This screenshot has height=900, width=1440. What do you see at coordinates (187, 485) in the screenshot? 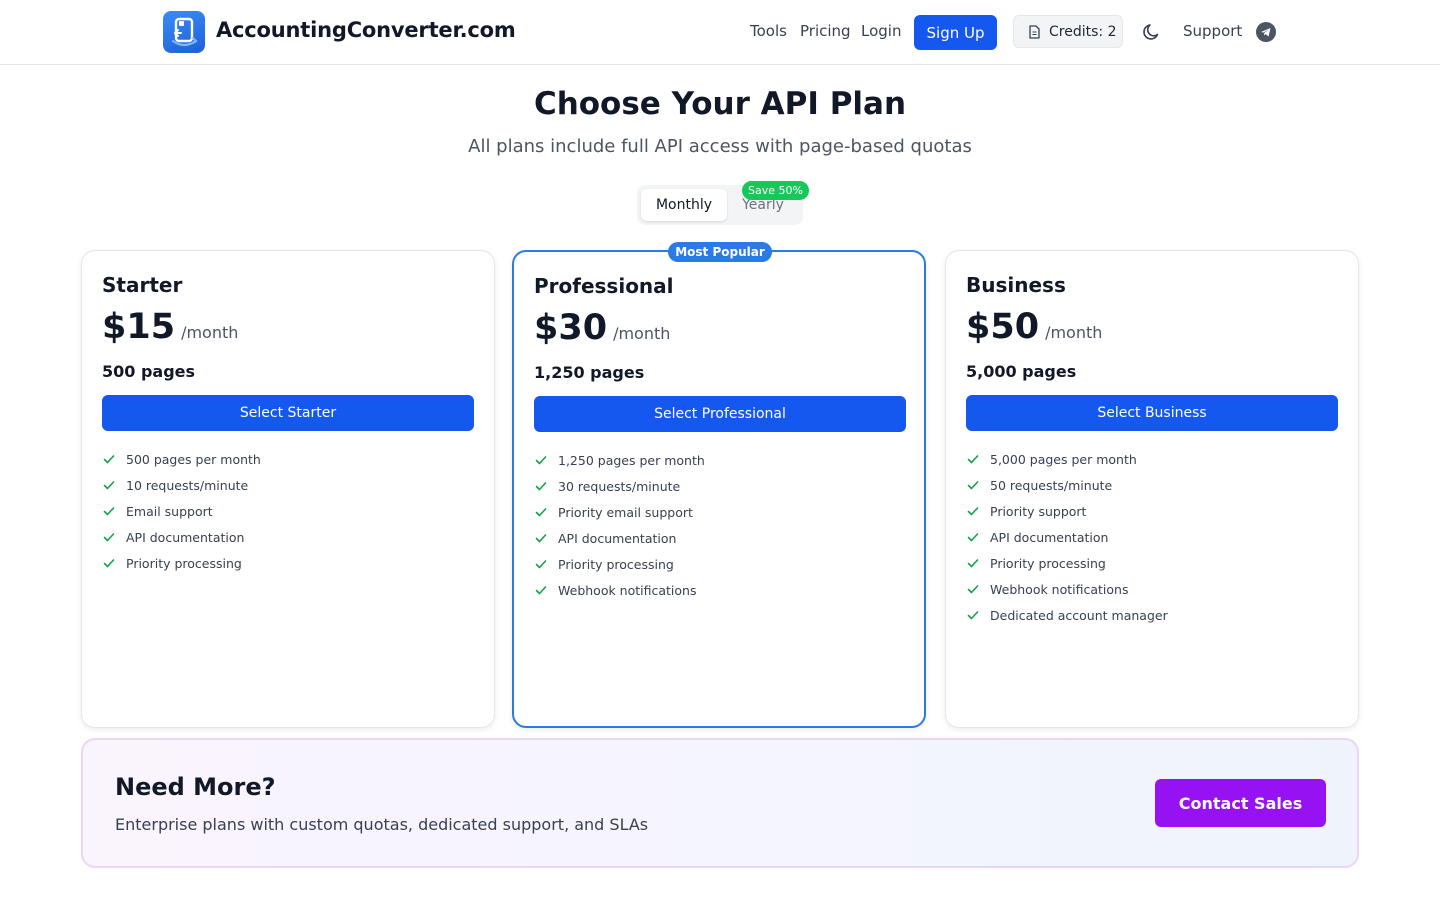
I see `feature-label: 10 requests/minute` at bounding box center [187, 485].